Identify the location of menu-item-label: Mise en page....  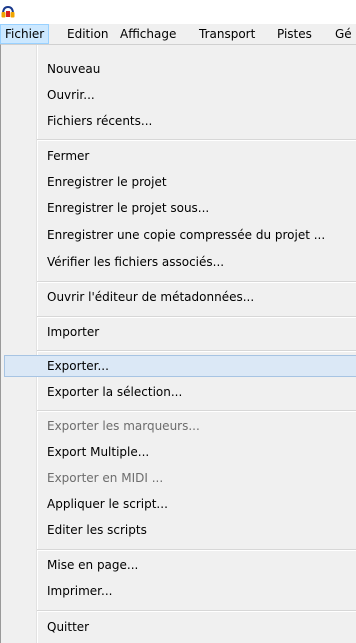
(93, 565).